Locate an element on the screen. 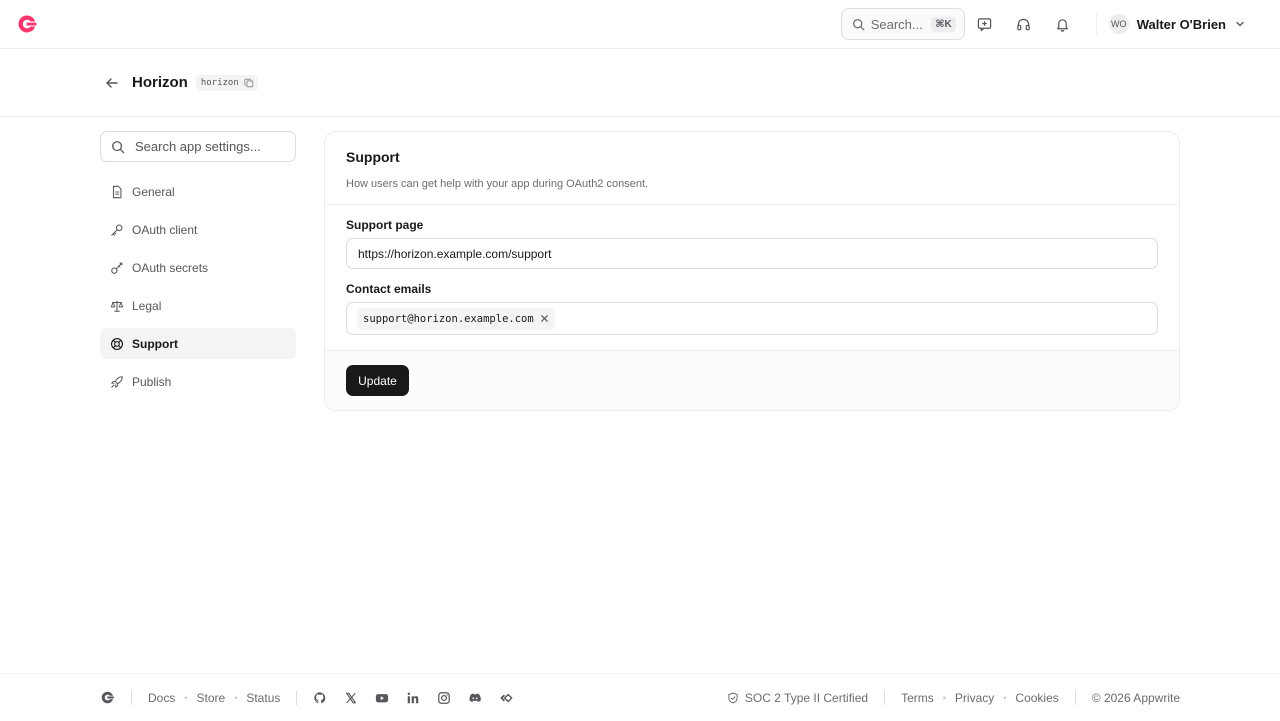  back-button is located at coordinates (112, 83).